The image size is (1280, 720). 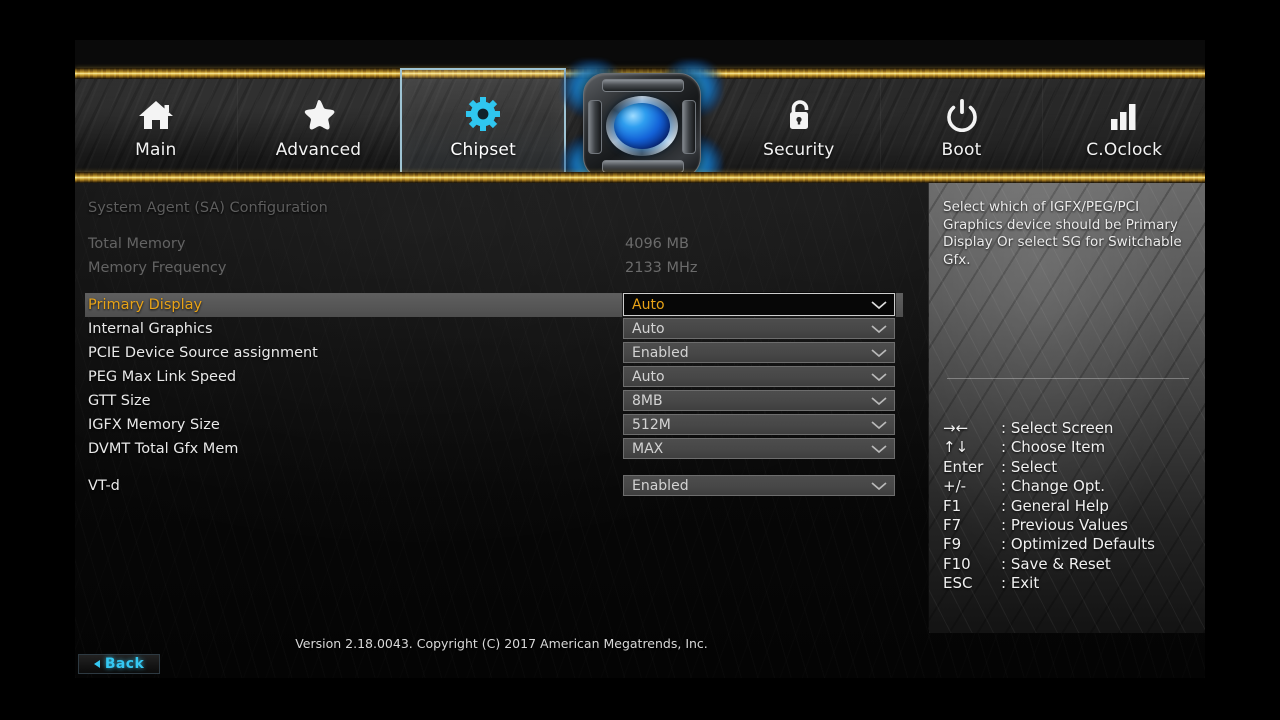 What do you see at coordinates (689, 126) in the screenshot?
I see `emblem-side-right` at bounding box center [689, 126].